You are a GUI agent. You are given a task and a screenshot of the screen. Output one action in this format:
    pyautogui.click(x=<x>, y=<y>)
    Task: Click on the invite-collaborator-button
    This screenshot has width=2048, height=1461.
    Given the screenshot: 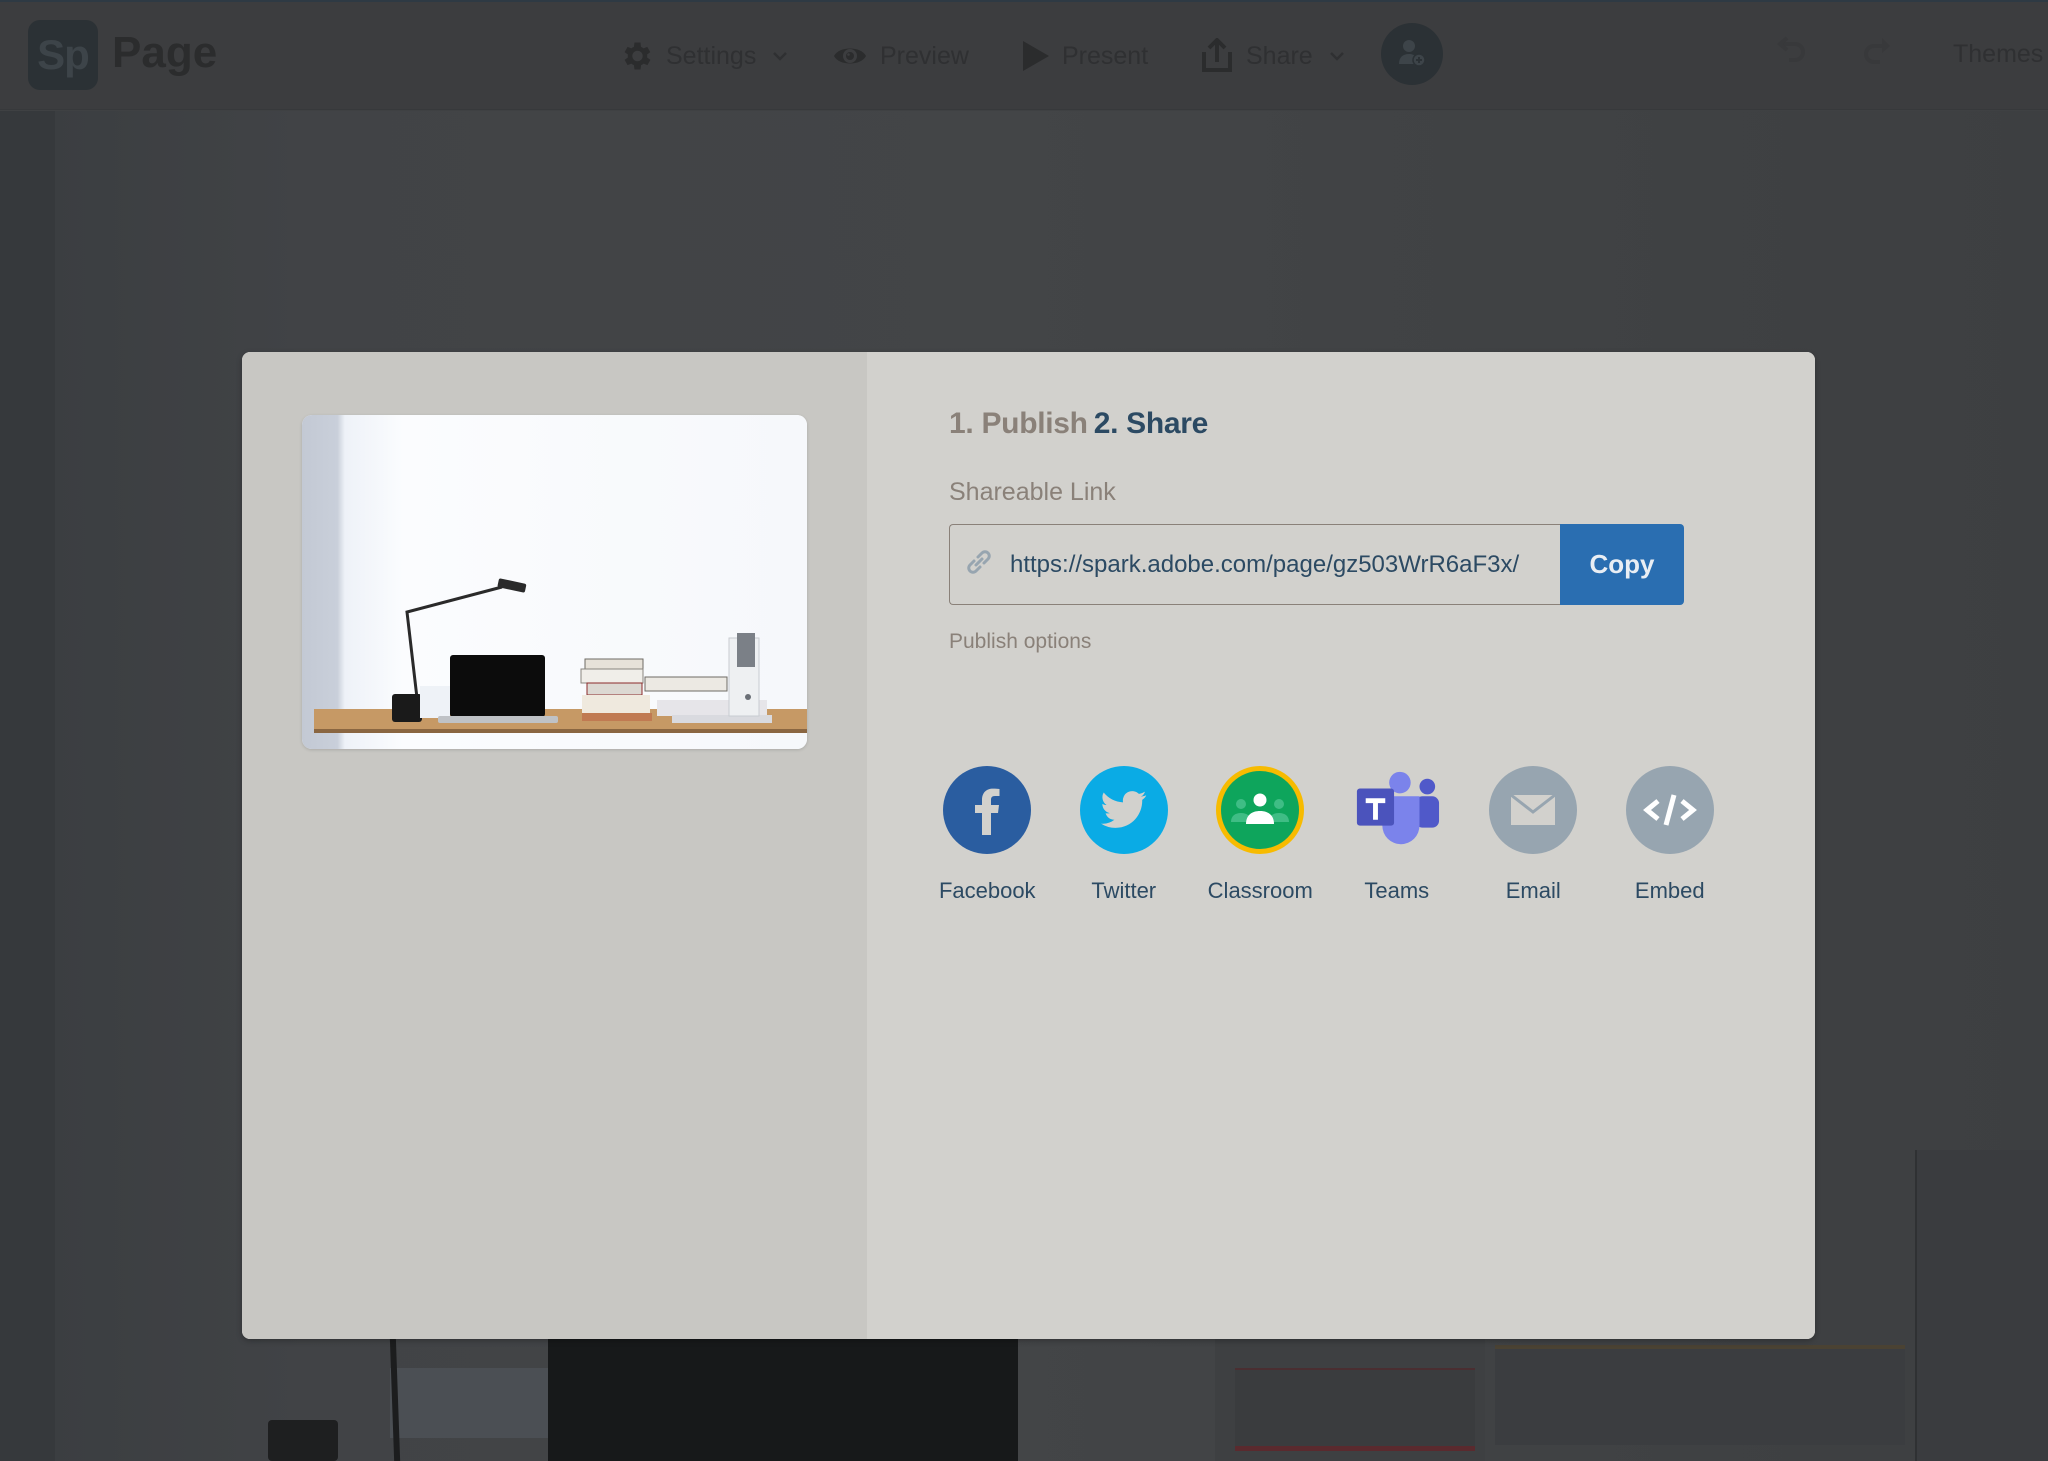 What is the action you would take?
    pyautogui.click(x=1412, y=54)
    